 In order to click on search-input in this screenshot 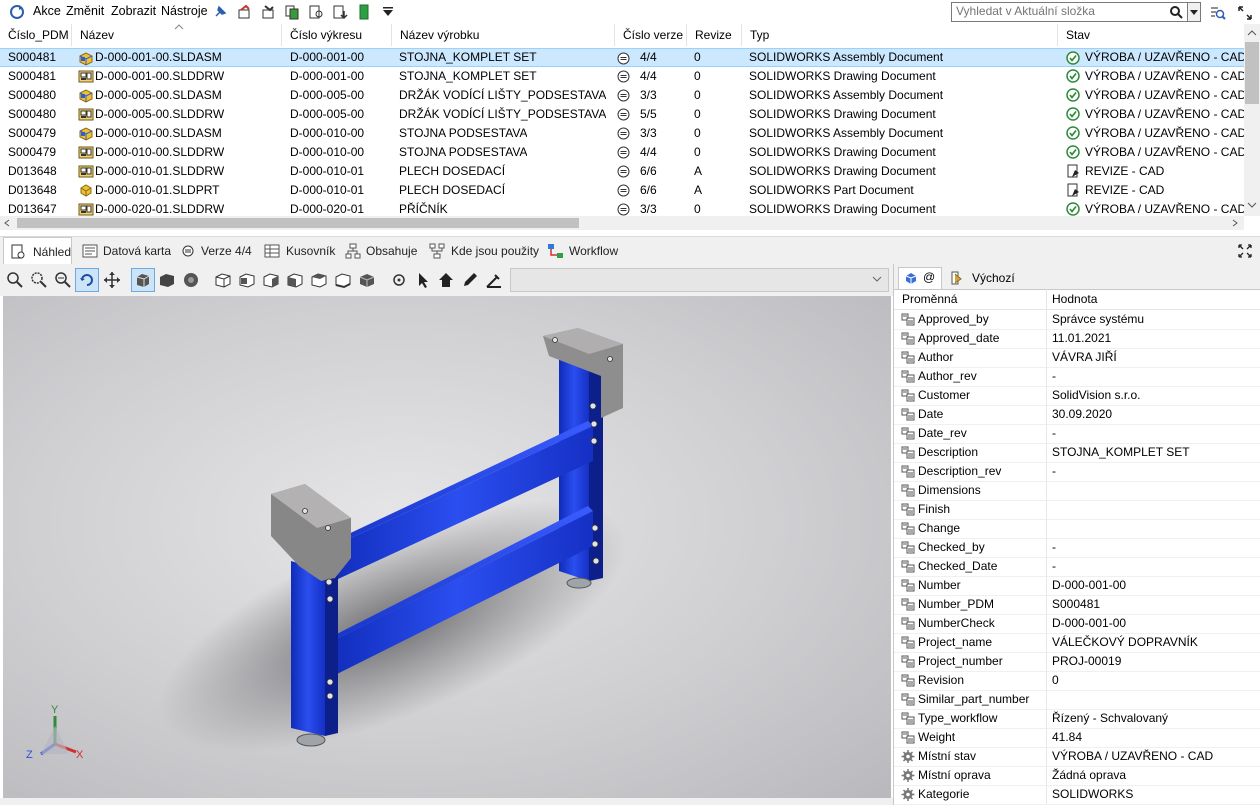, I will do `click(1058, 11)`.